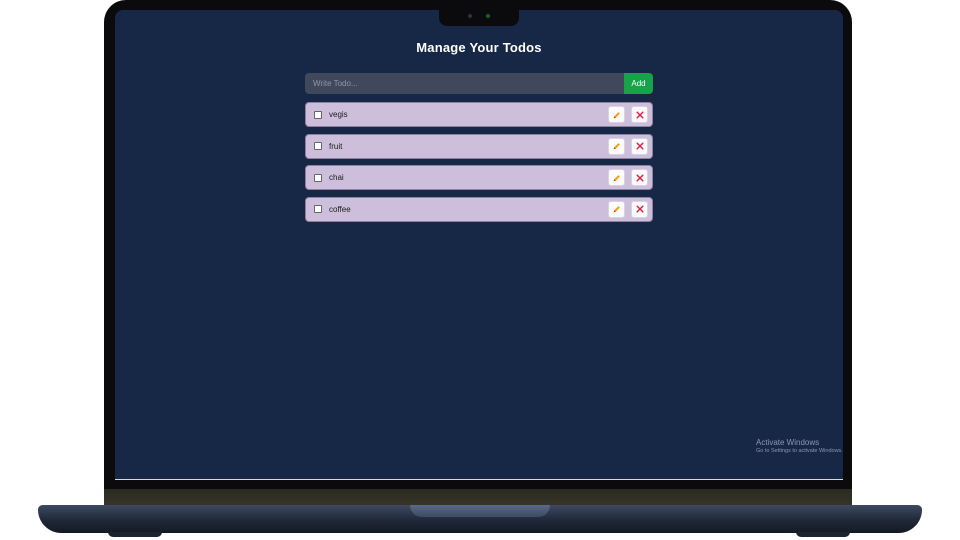  I want to click on camera-icon, so click(470, 16).